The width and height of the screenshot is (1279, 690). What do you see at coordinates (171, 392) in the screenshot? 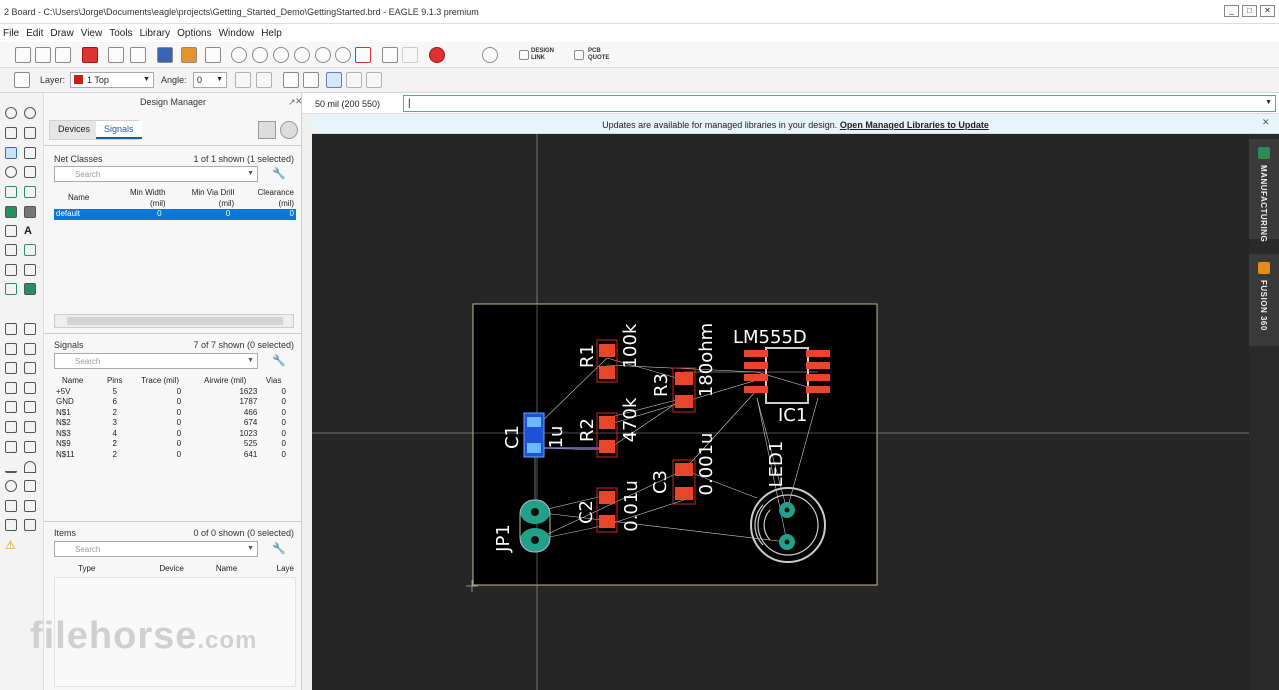
I see `table-row: +5V 5 0 1623 0` at bounding box center [171, 392].